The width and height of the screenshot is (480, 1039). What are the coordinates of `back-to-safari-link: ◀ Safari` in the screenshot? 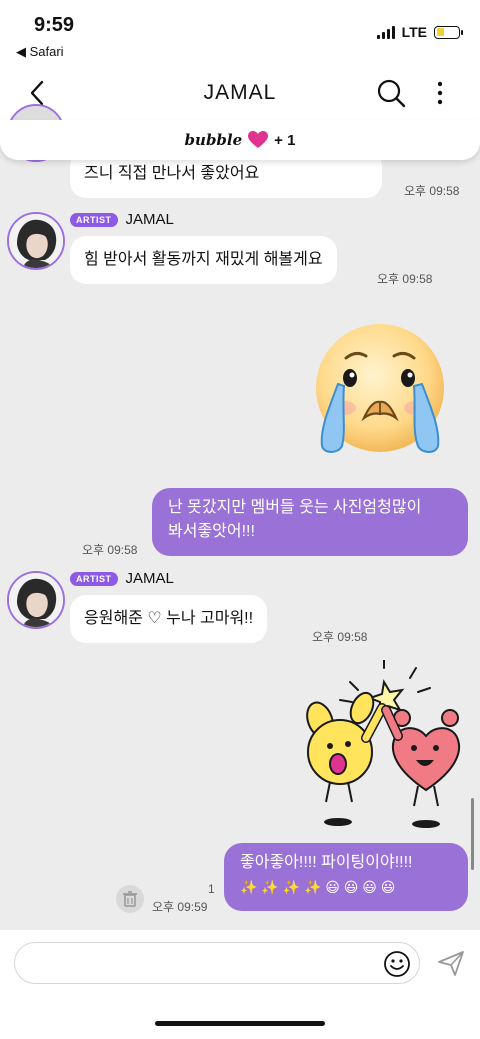 It's located at (40, 52).